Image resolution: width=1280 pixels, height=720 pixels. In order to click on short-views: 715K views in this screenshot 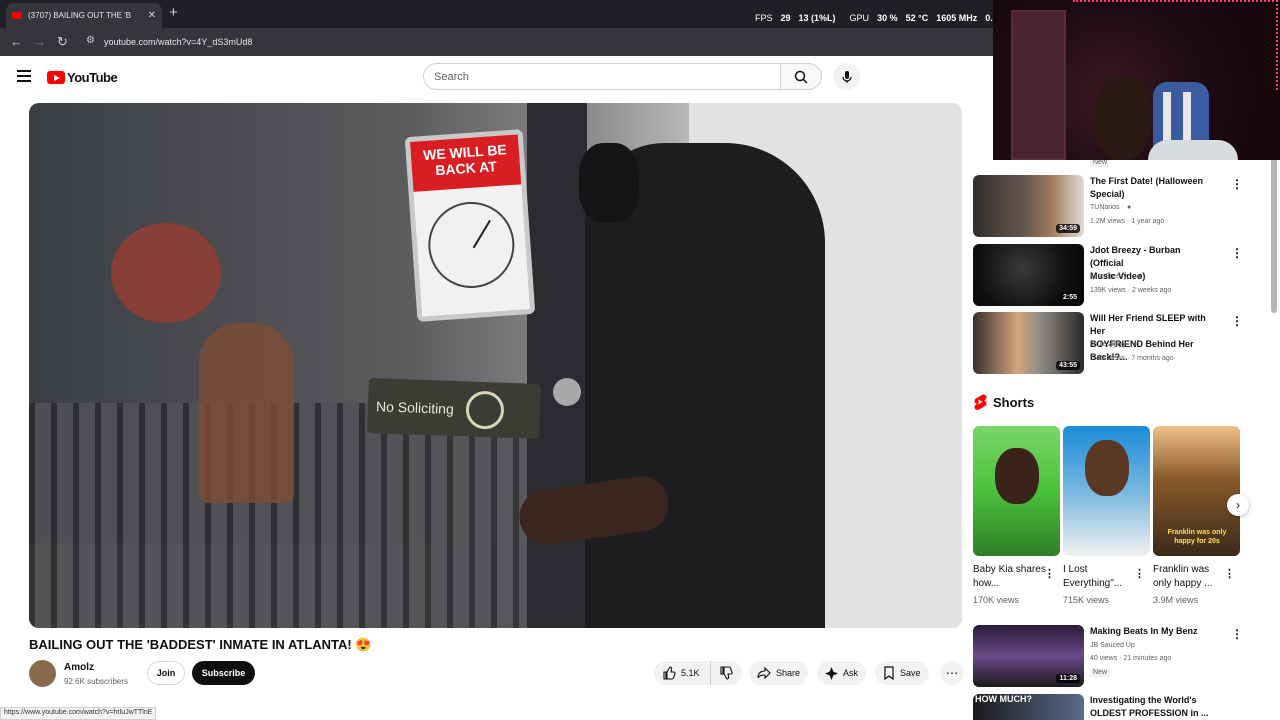, I will do `click(1086, 600)`.